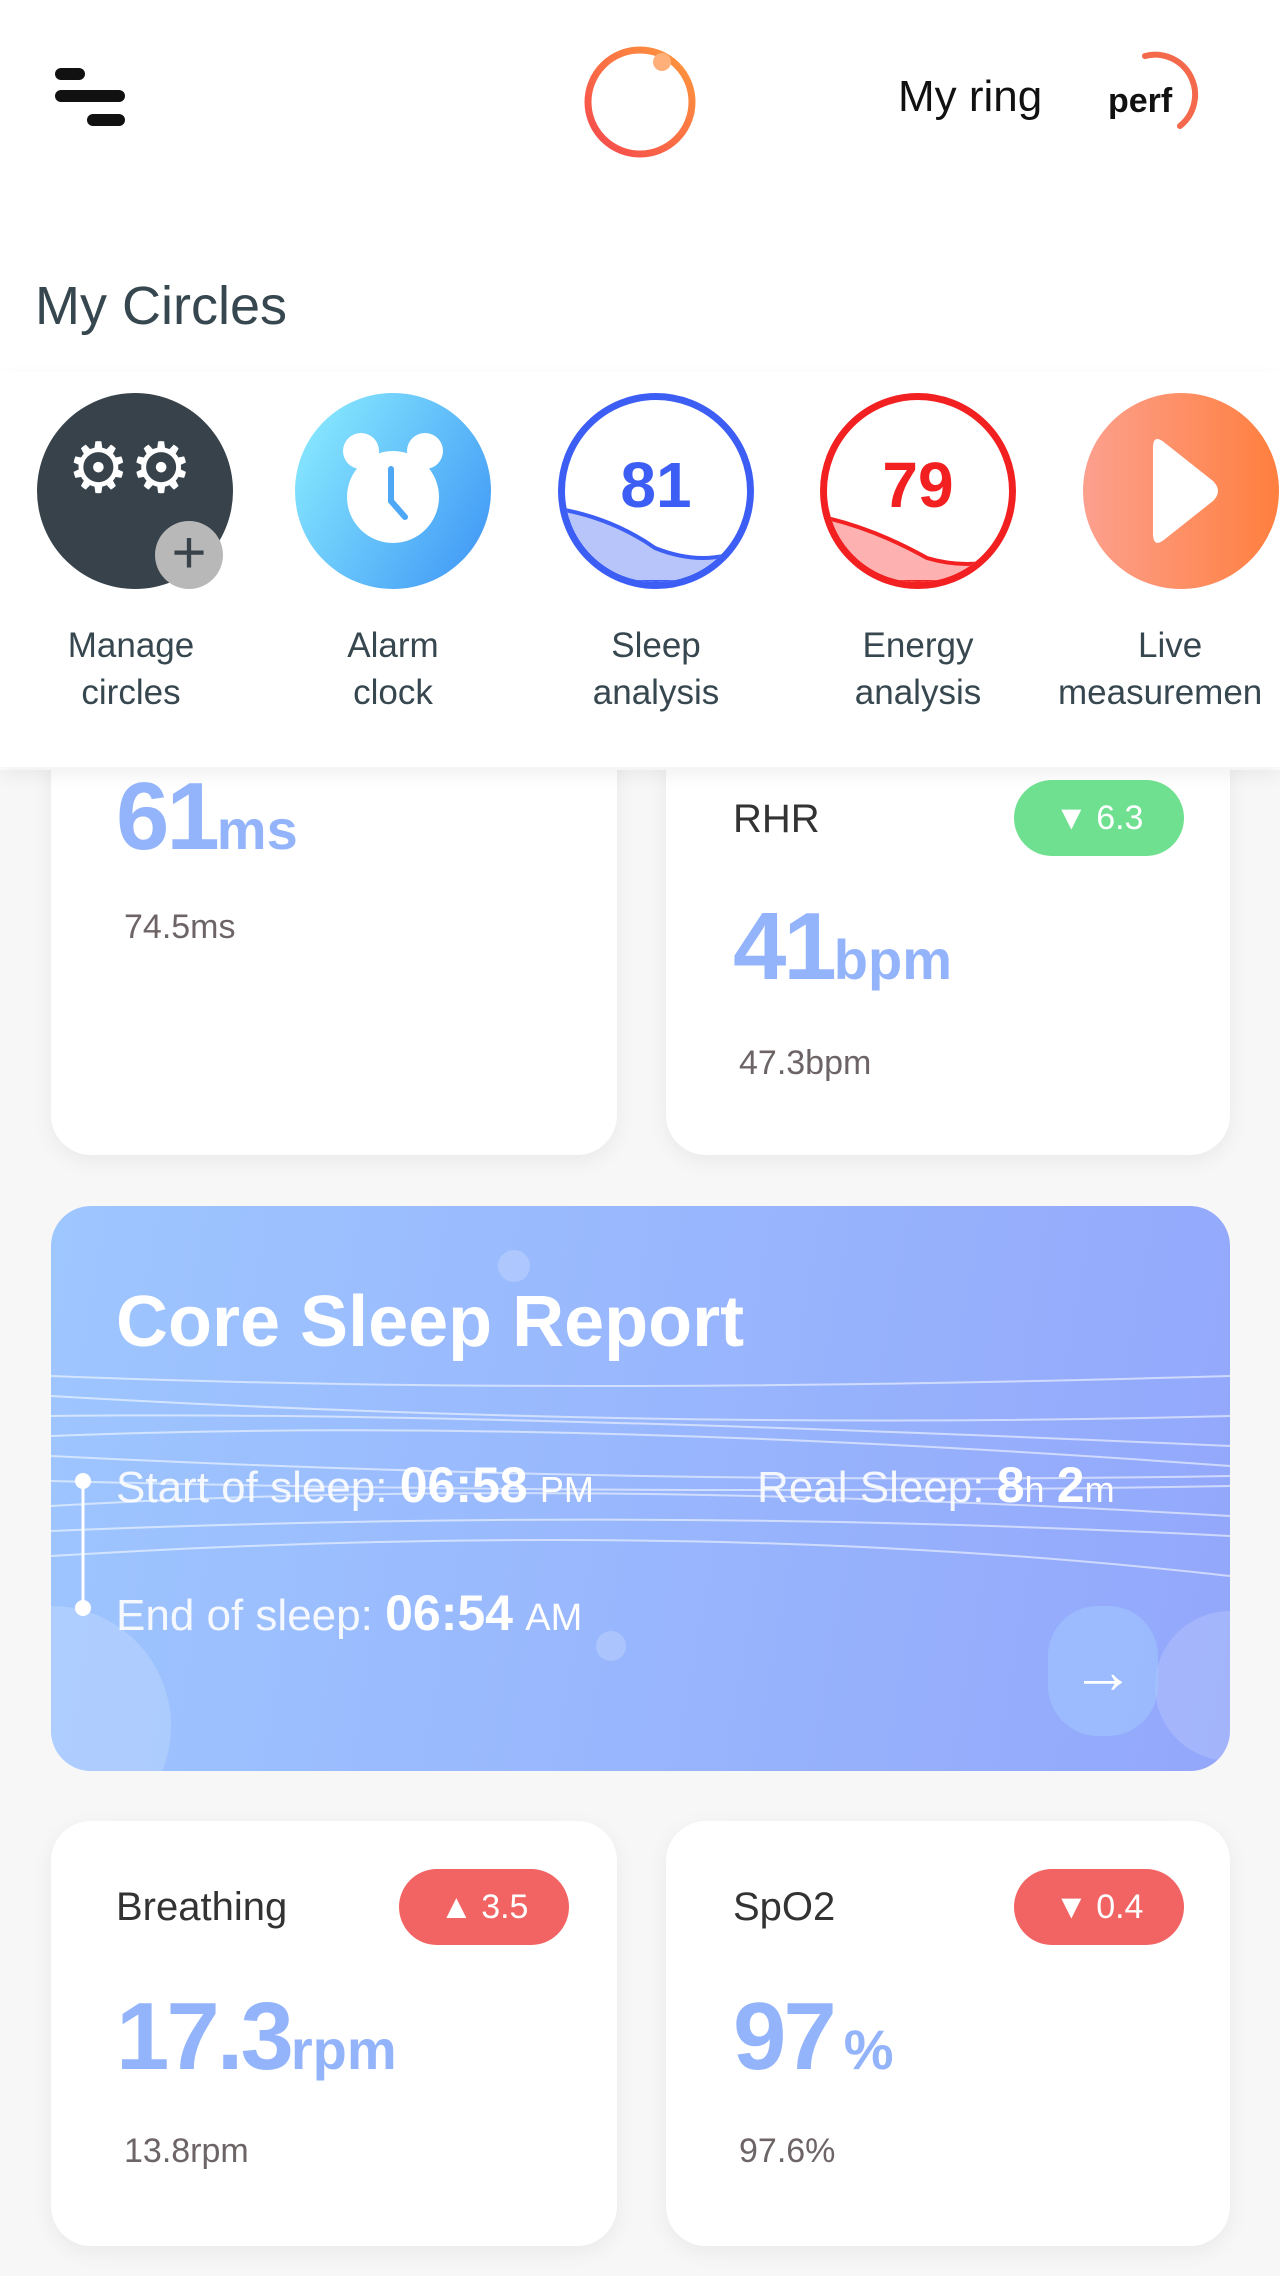 The image size is (1280, 2276). What do you see at coordinates (1099, 818) in the screenshot?
I see `rhr-change-badge: ▼ 6.3` at bounding box center [1099, 818].